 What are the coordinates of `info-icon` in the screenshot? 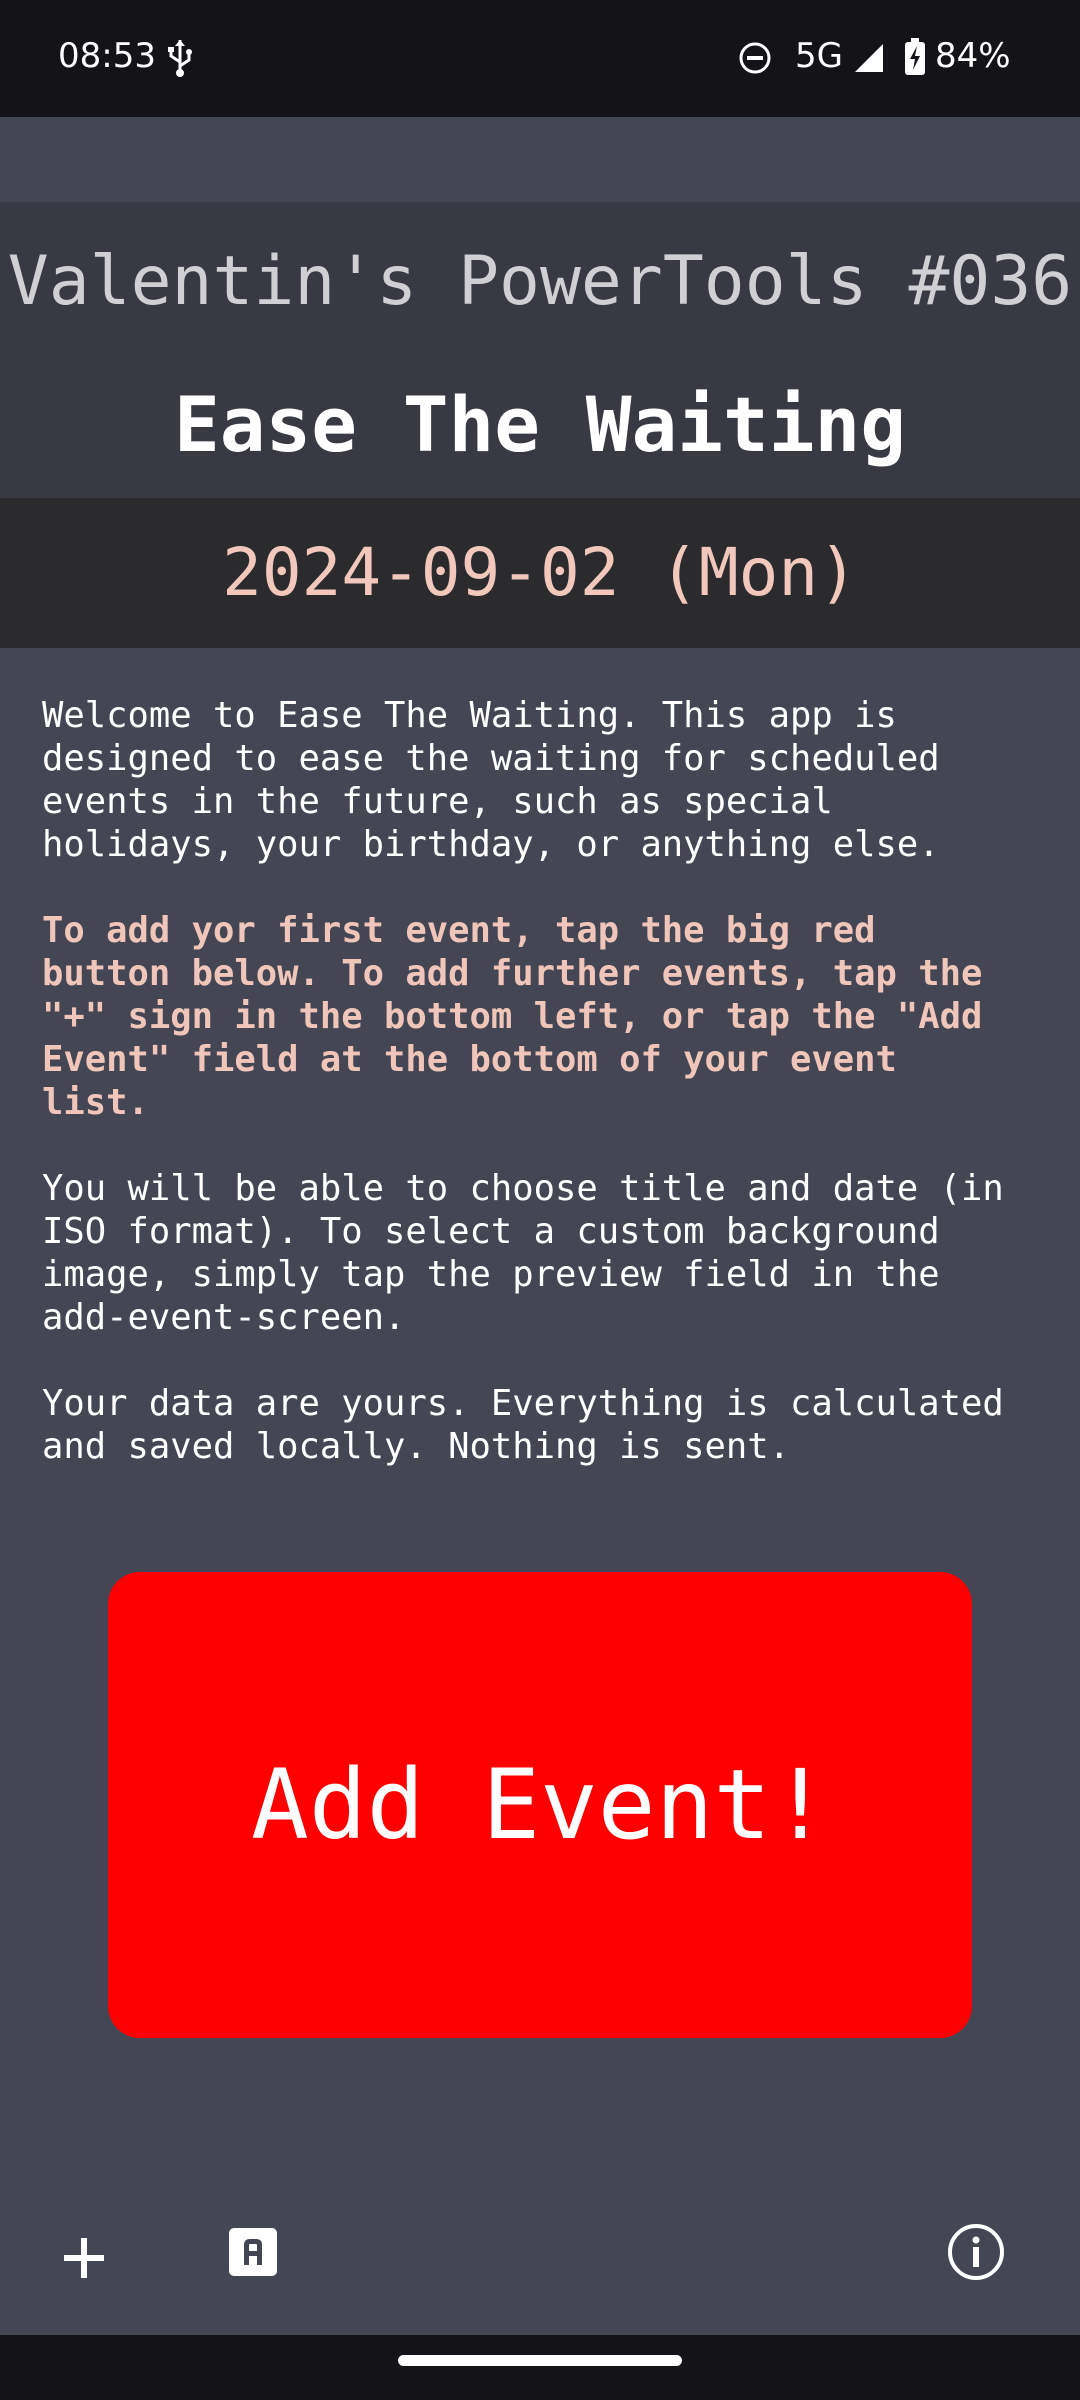 It's located at (976, 2252).